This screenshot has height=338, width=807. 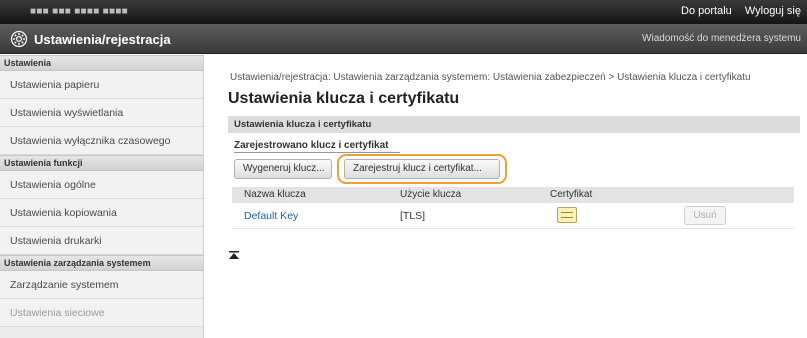 What do you see at coordinates (514, 124) in the screenshot?
I see `section-header: Ustawienia klucza i certyfikatu` at bounding box center [514, 124].